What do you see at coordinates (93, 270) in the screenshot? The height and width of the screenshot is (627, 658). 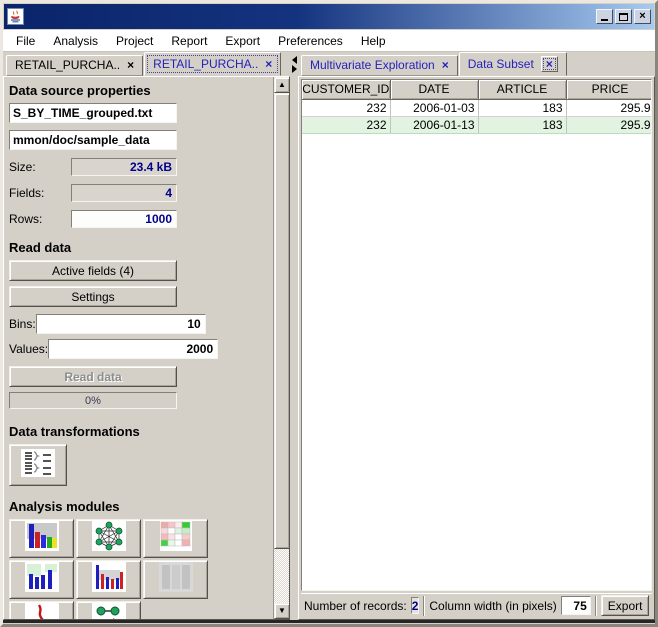 I see `active-fields-button: Active fields (4)` at bounding box center [93, 270].